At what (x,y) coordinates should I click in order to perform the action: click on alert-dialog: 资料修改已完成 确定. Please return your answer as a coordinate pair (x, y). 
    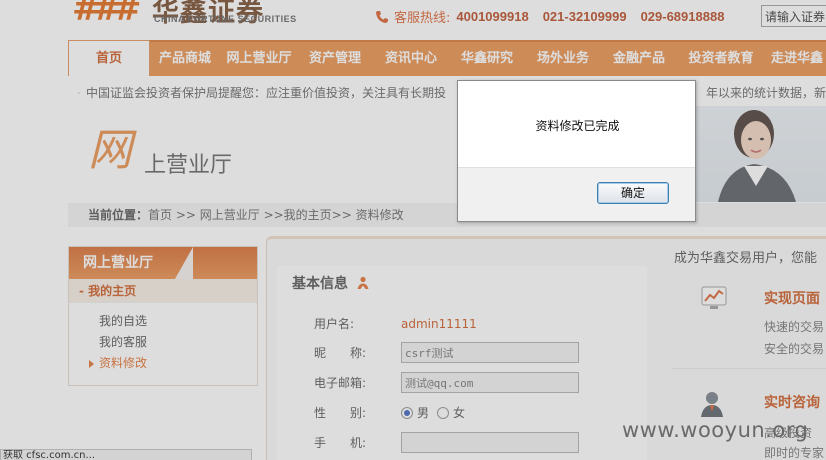
    Looking at the image, I should click on (576, 151).